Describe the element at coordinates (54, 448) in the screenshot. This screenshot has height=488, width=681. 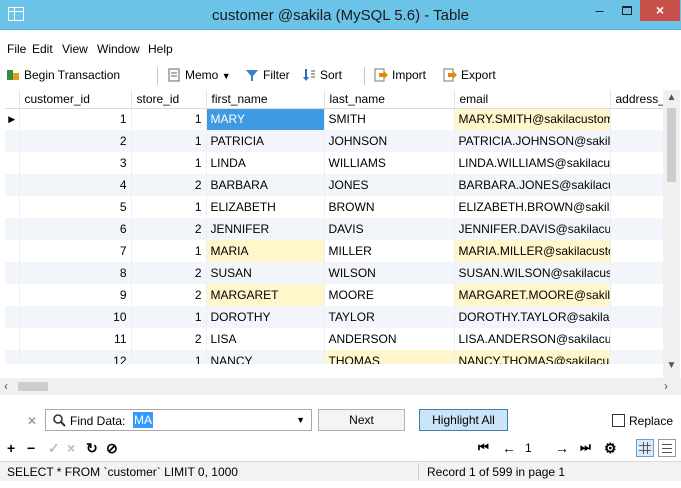
I see `apply-changes-icon: ✓` at that location.